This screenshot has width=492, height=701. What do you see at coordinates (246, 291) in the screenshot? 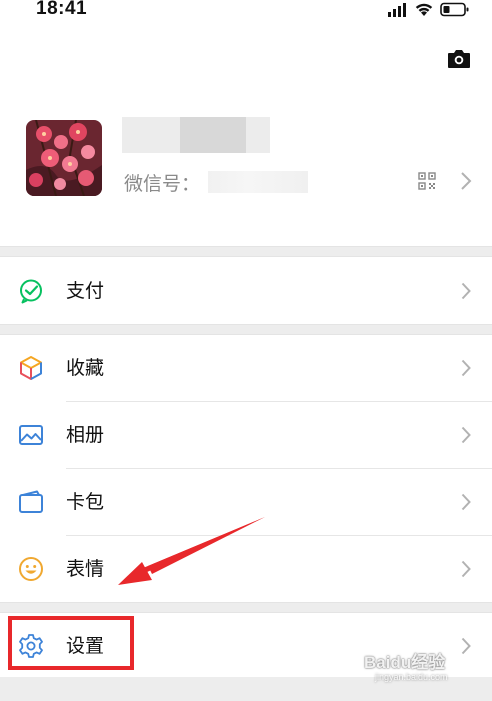
I see `menu-item-pay: 支付` at bounding box center [246, 291].